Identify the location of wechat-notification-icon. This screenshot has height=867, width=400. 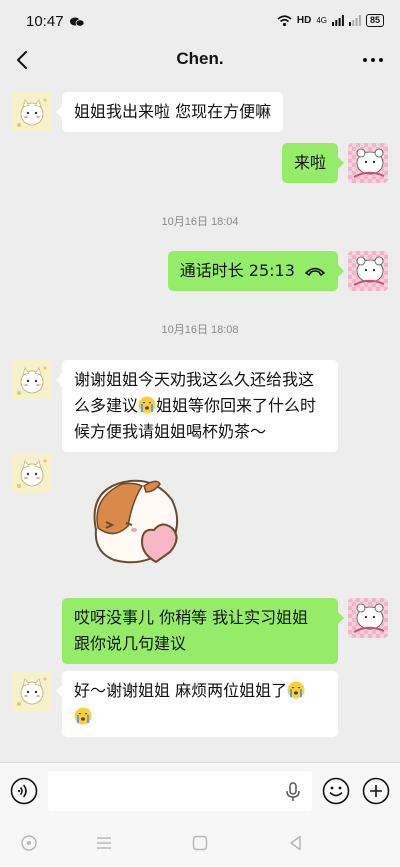
(77, 22).